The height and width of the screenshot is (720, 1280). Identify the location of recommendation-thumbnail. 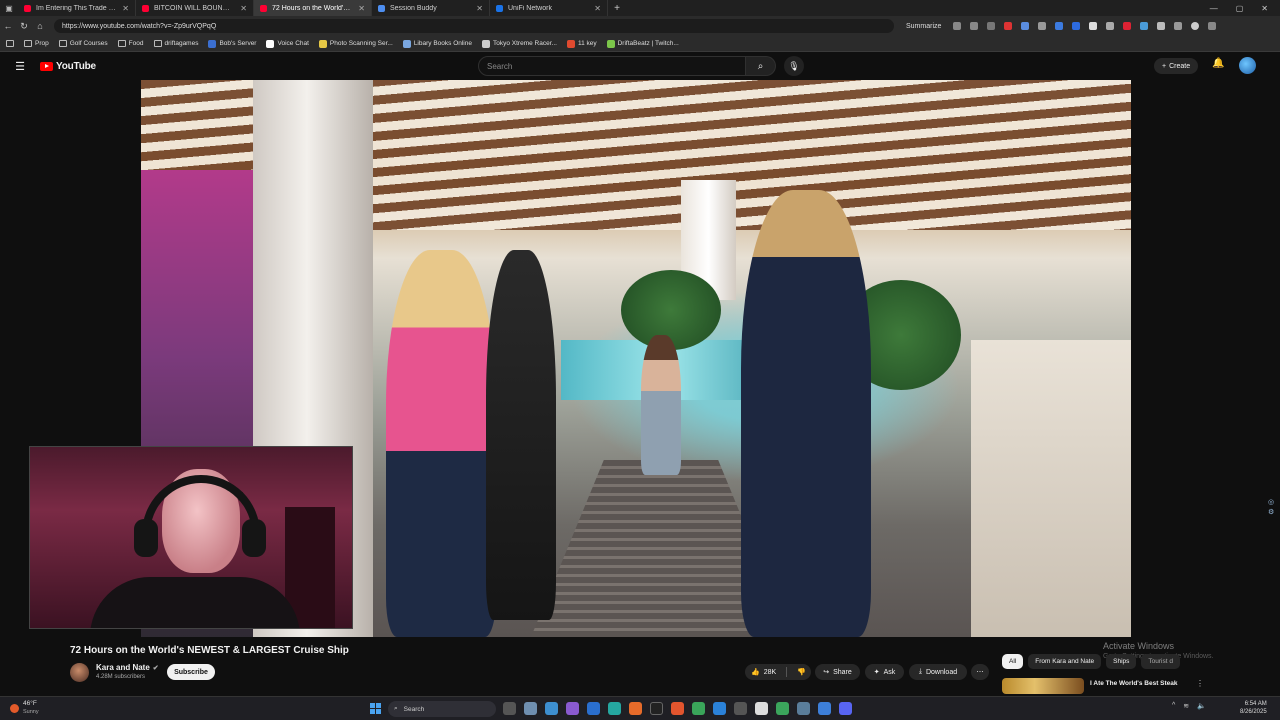
(1043, 686).